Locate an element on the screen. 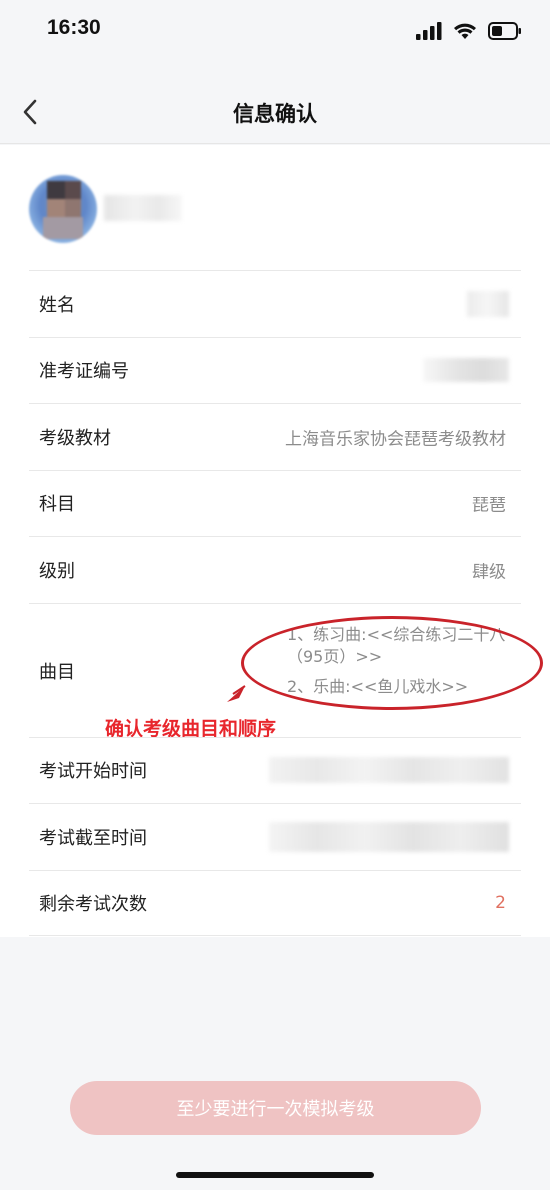 The height and width of the screenshot is (1190, 550). level-label: 级别 is located at coordinates (57, 571).